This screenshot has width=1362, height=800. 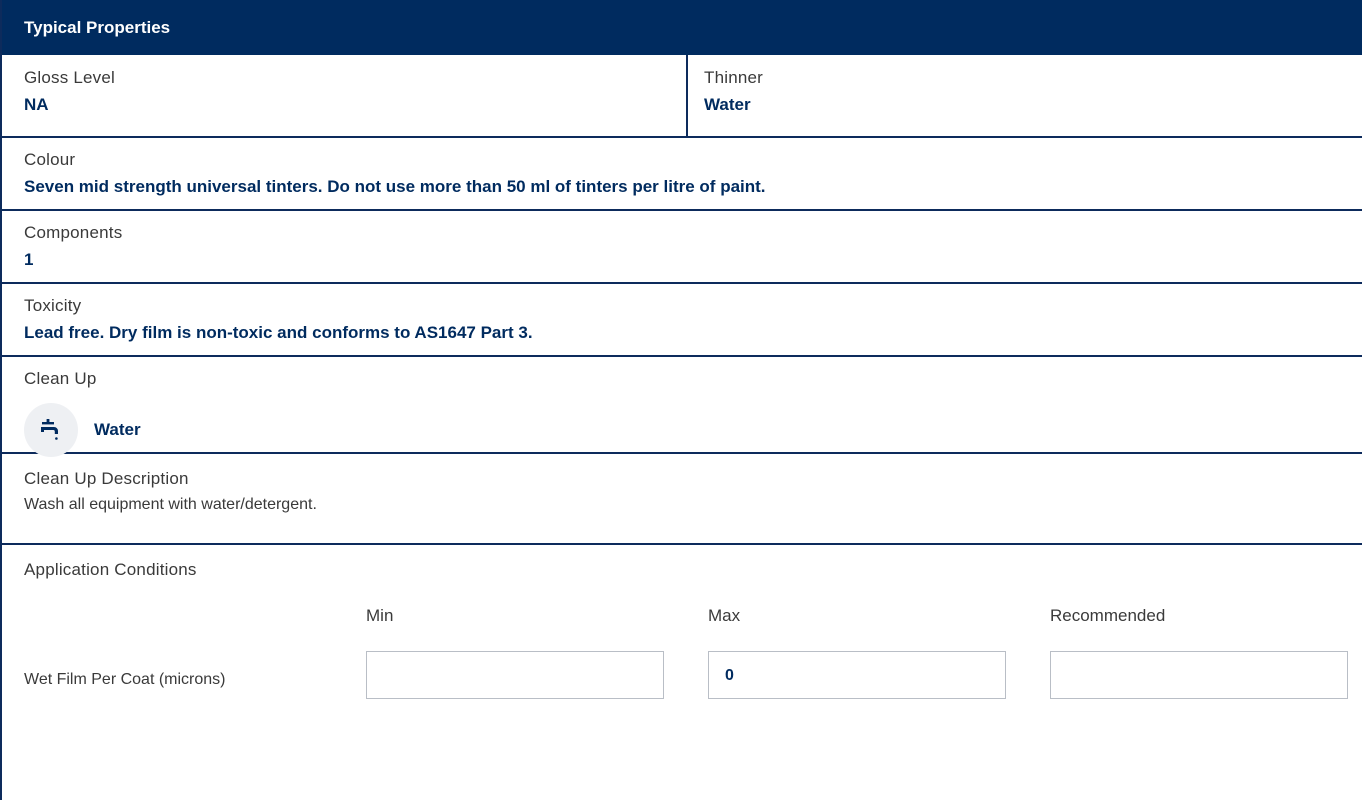 What do you see at coordinates (1108, 615) in the screenshot?
I see `recommended-column-header: Recommended` at bounding box center [1108, 615].